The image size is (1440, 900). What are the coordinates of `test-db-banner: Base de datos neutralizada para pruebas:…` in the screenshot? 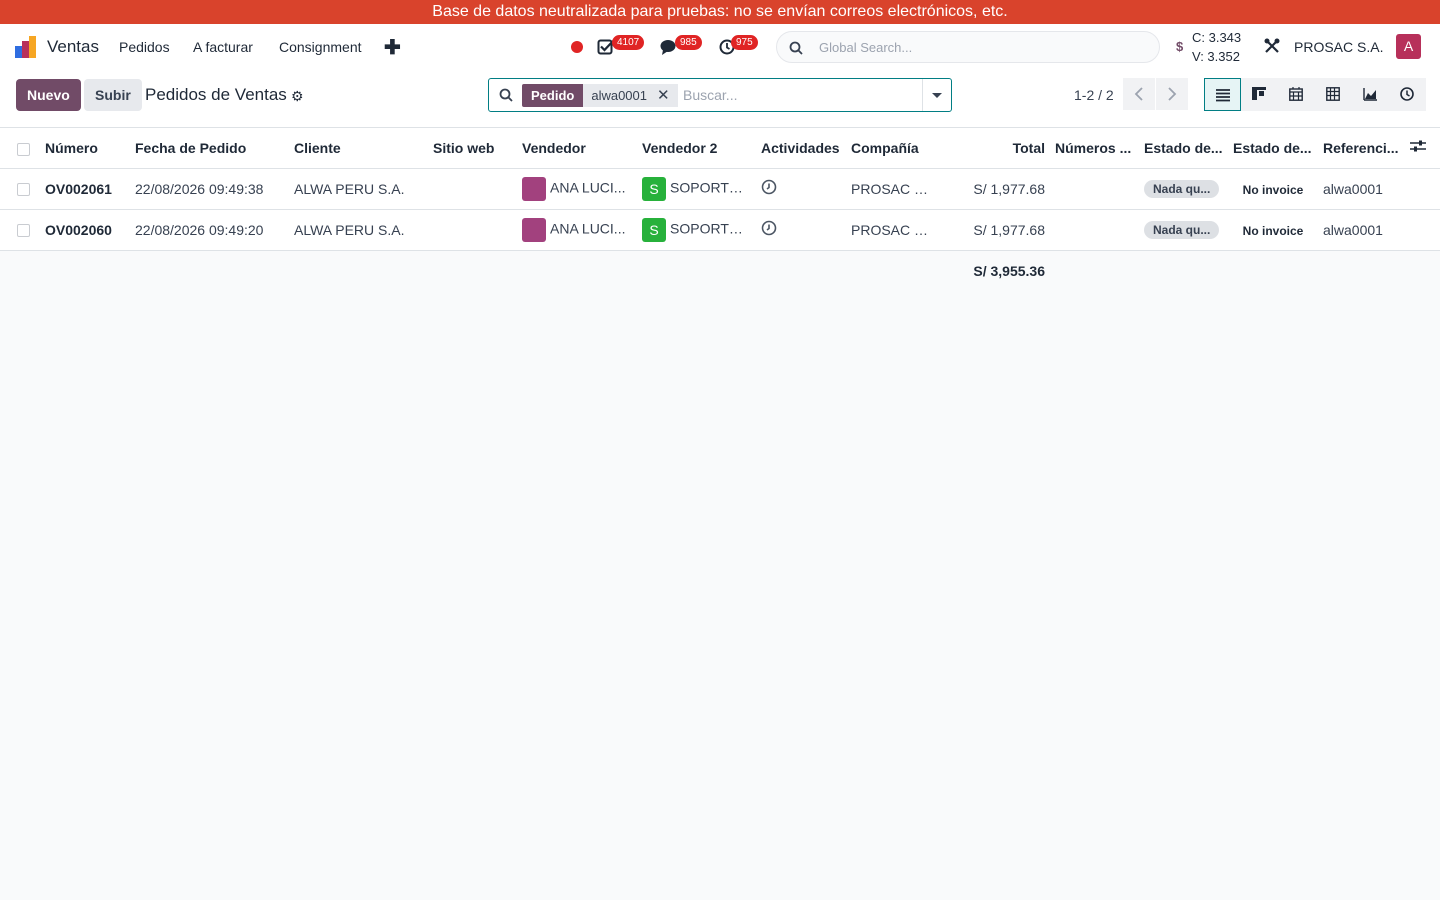 It's located at (720, 12).